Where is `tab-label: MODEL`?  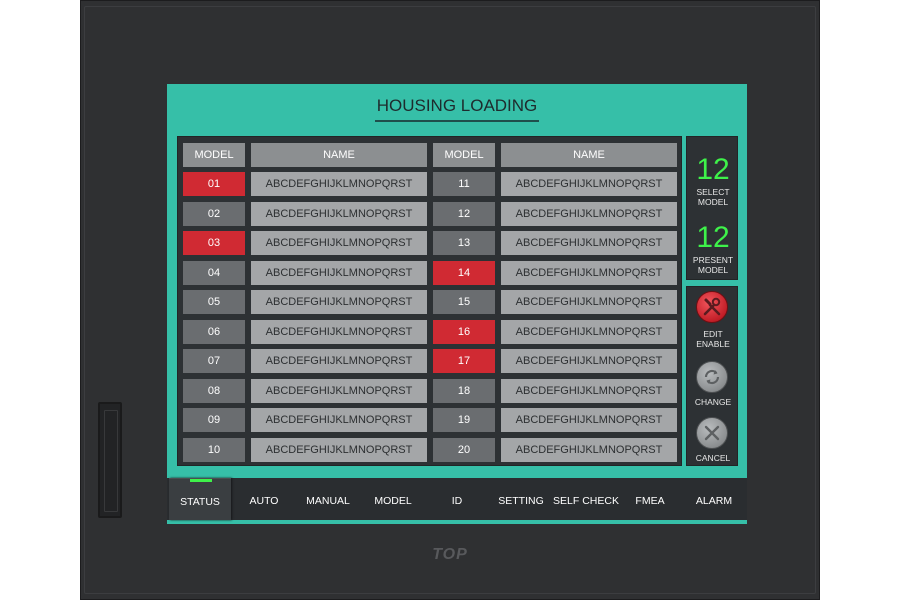
tab-label: MODEL is located at coordinates (393, 501).